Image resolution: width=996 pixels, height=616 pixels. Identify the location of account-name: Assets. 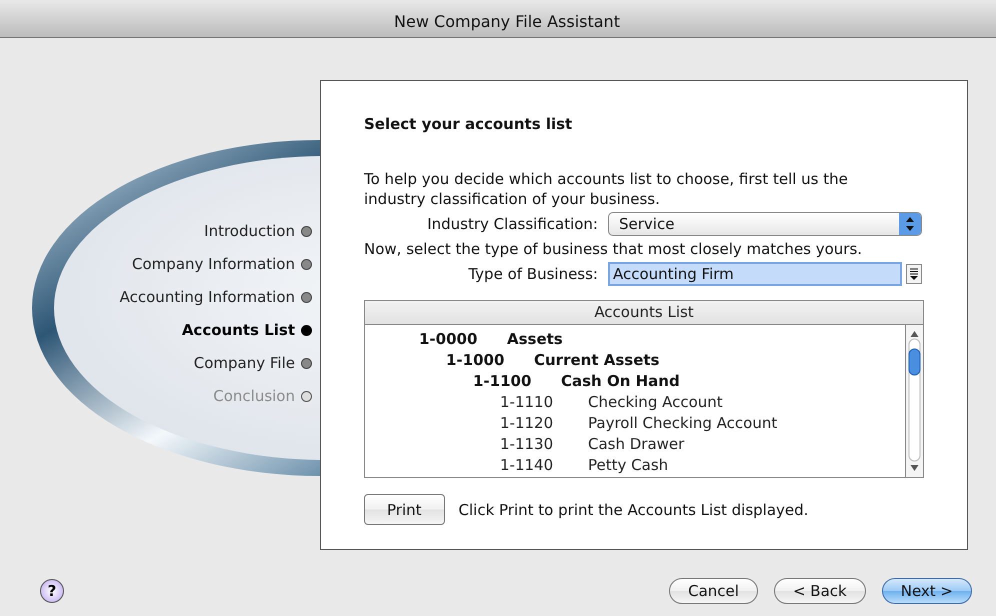
(535, 339).